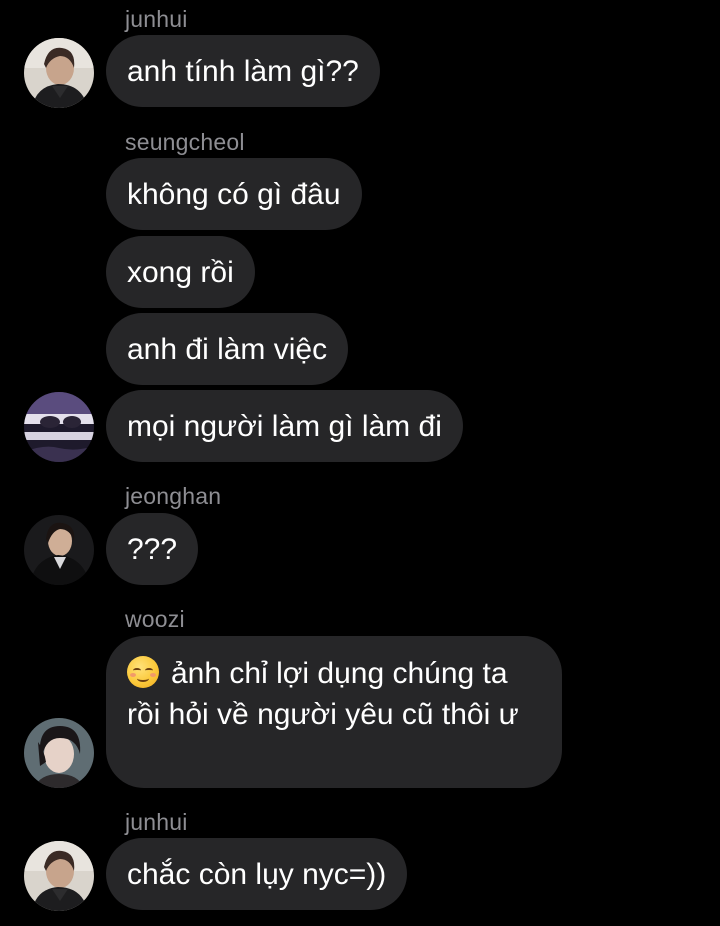 The image size is (720, 926). I want to click on avatar-seungcheol, so click(59, 427).